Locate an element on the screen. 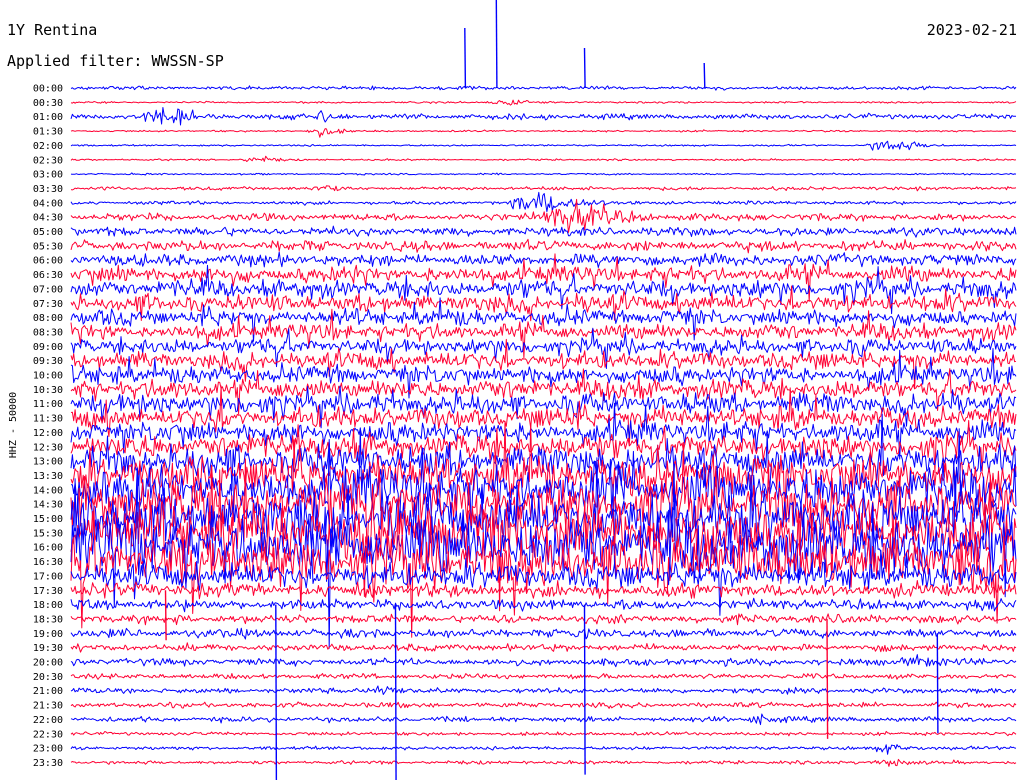 The height and width of the screenshot is (780, 1024). time-tick-label: 18:30 is located at coordinates (48, 619).